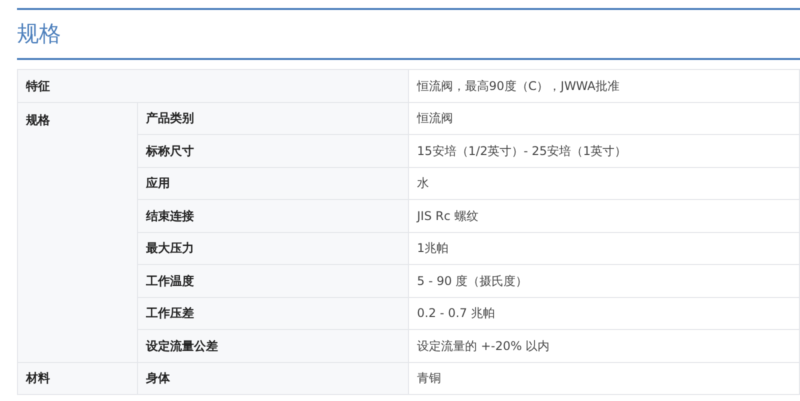  I want to click on spec-value: 水, so click(604, 183).